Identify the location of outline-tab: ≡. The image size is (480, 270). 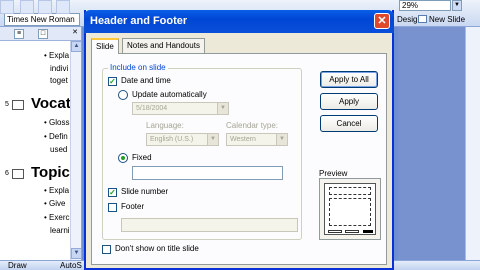
(19, 34).